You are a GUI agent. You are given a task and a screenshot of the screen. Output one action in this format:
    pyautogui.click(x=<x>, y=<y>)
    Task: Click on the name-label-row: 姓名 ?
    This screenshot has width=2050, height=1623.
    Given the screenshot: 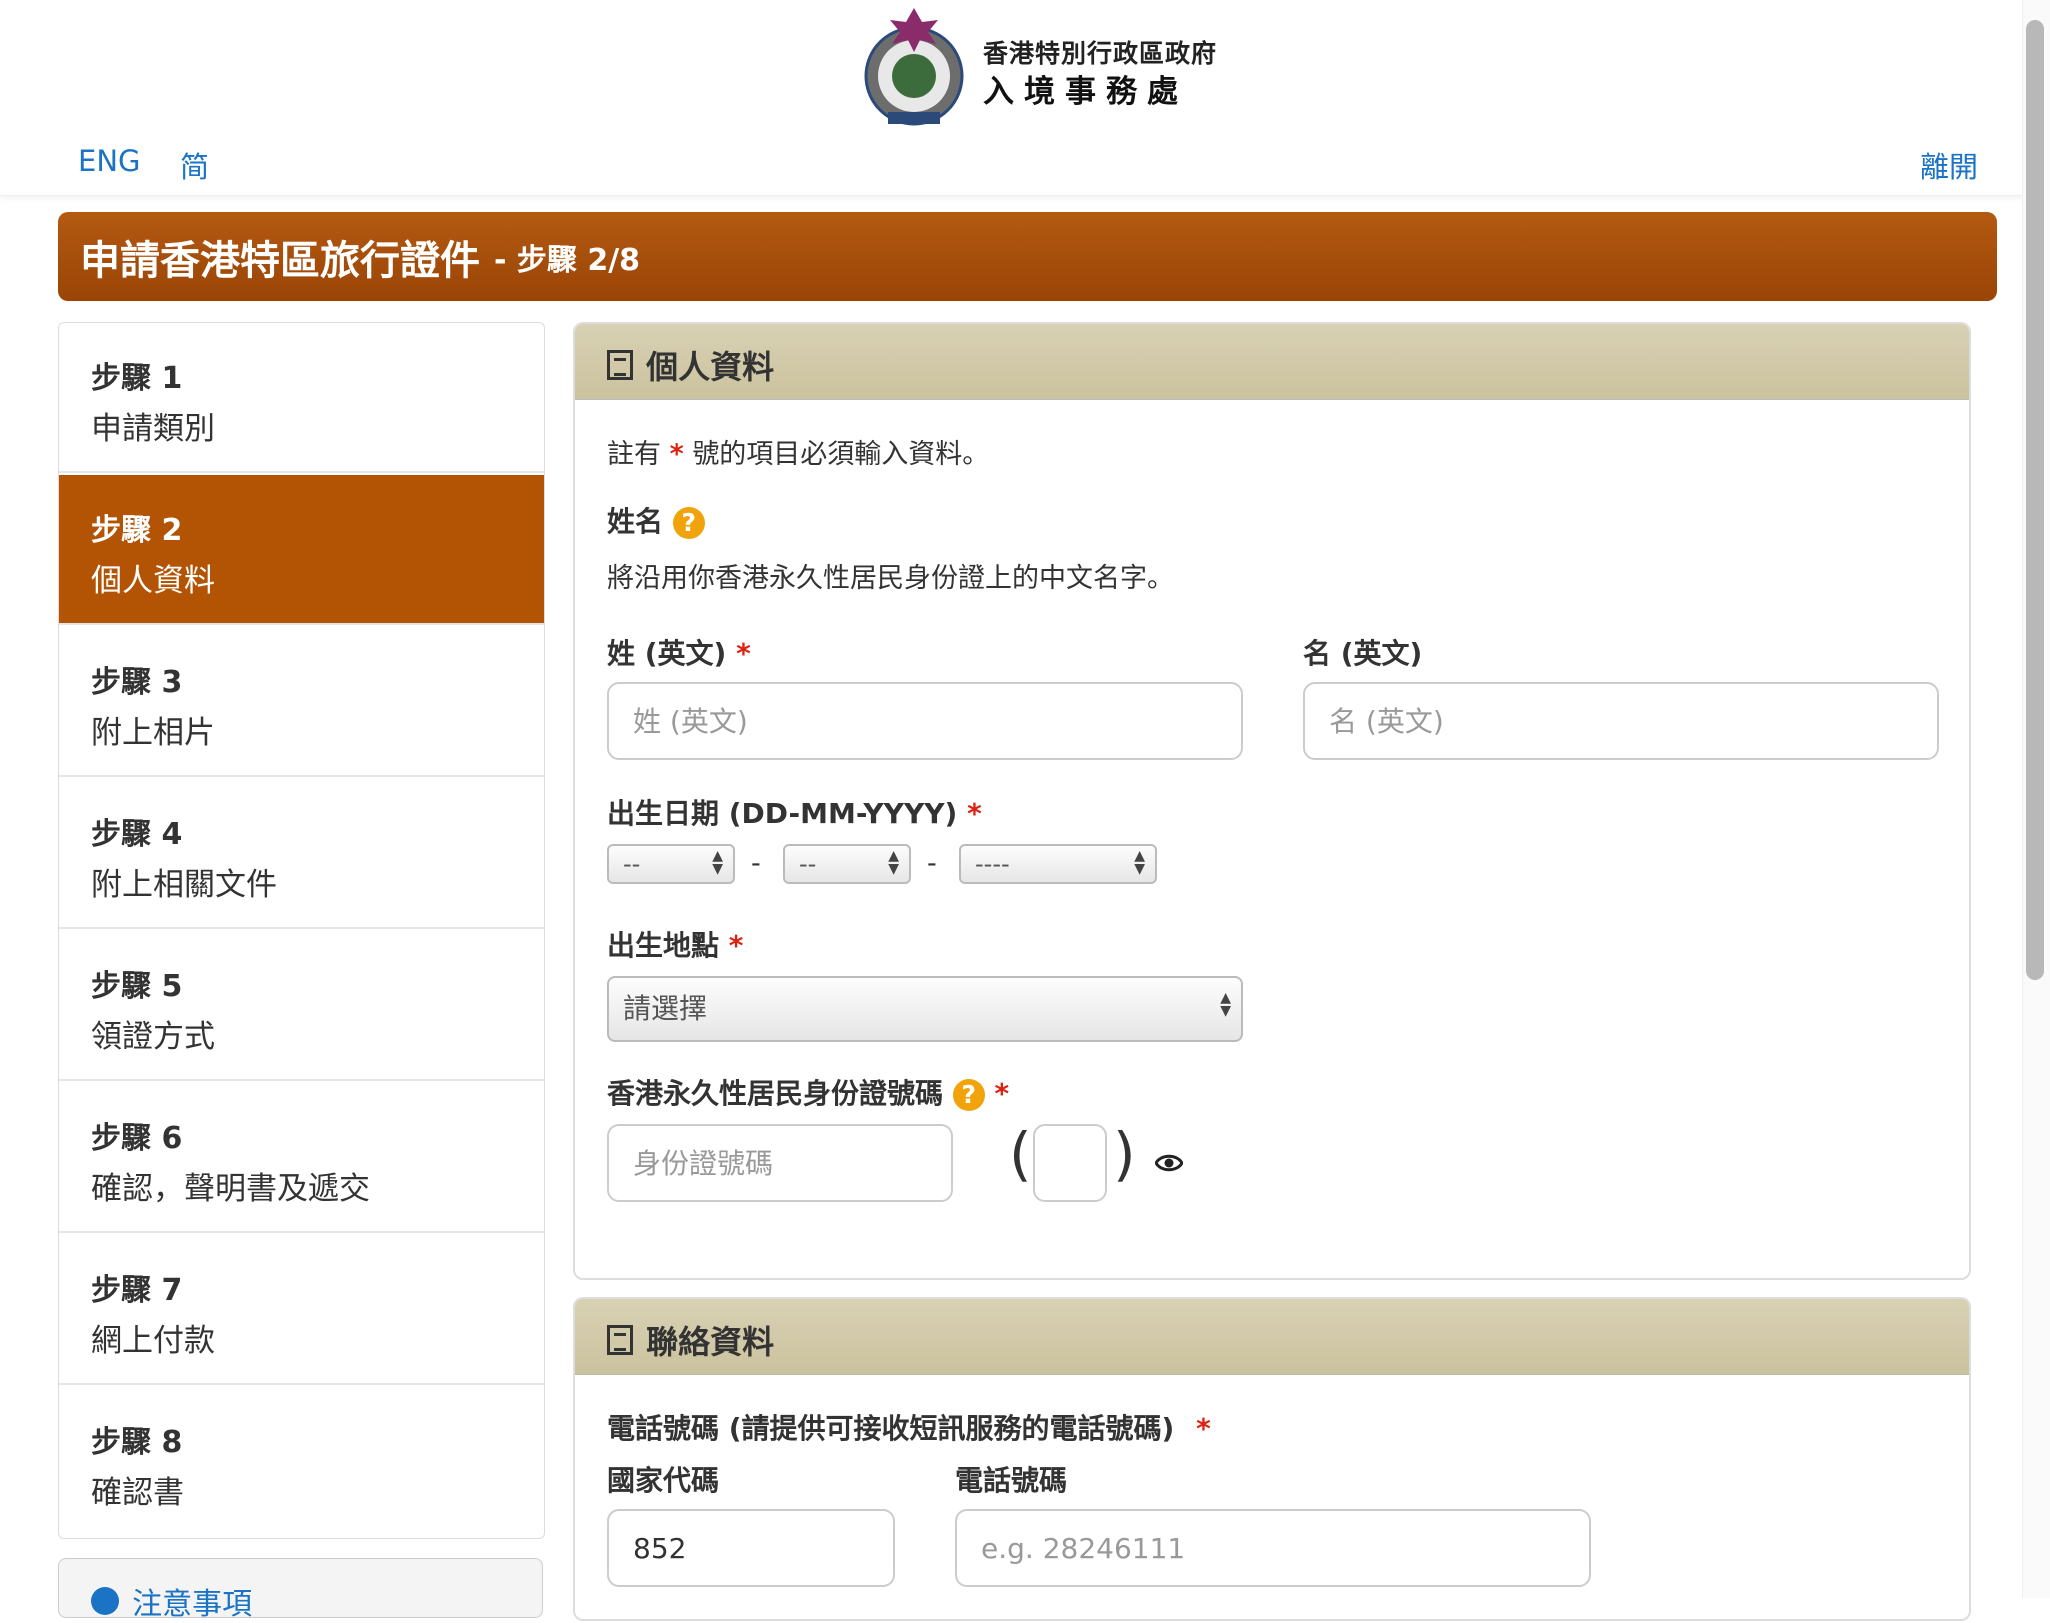 What is the action you would take?
    pyautogui.click(x=656, y=520)
    